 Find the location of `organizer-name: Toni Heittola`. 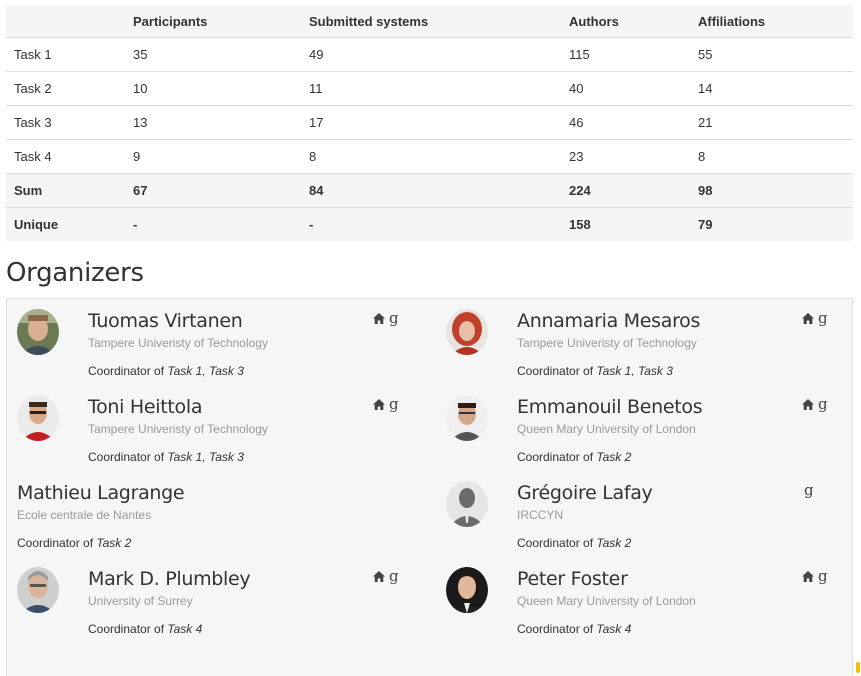

organizer-name: Toni Heittola is located at coordinates (145, 407).